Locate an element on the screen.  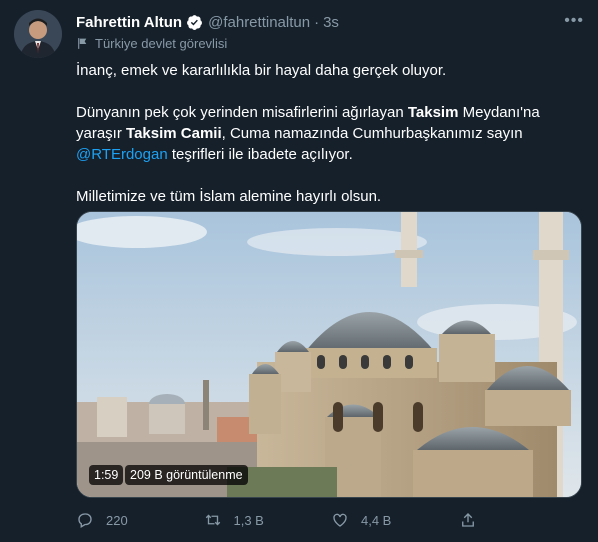
author-name: Fahrettin Altun is located at coordinates (129, 22).